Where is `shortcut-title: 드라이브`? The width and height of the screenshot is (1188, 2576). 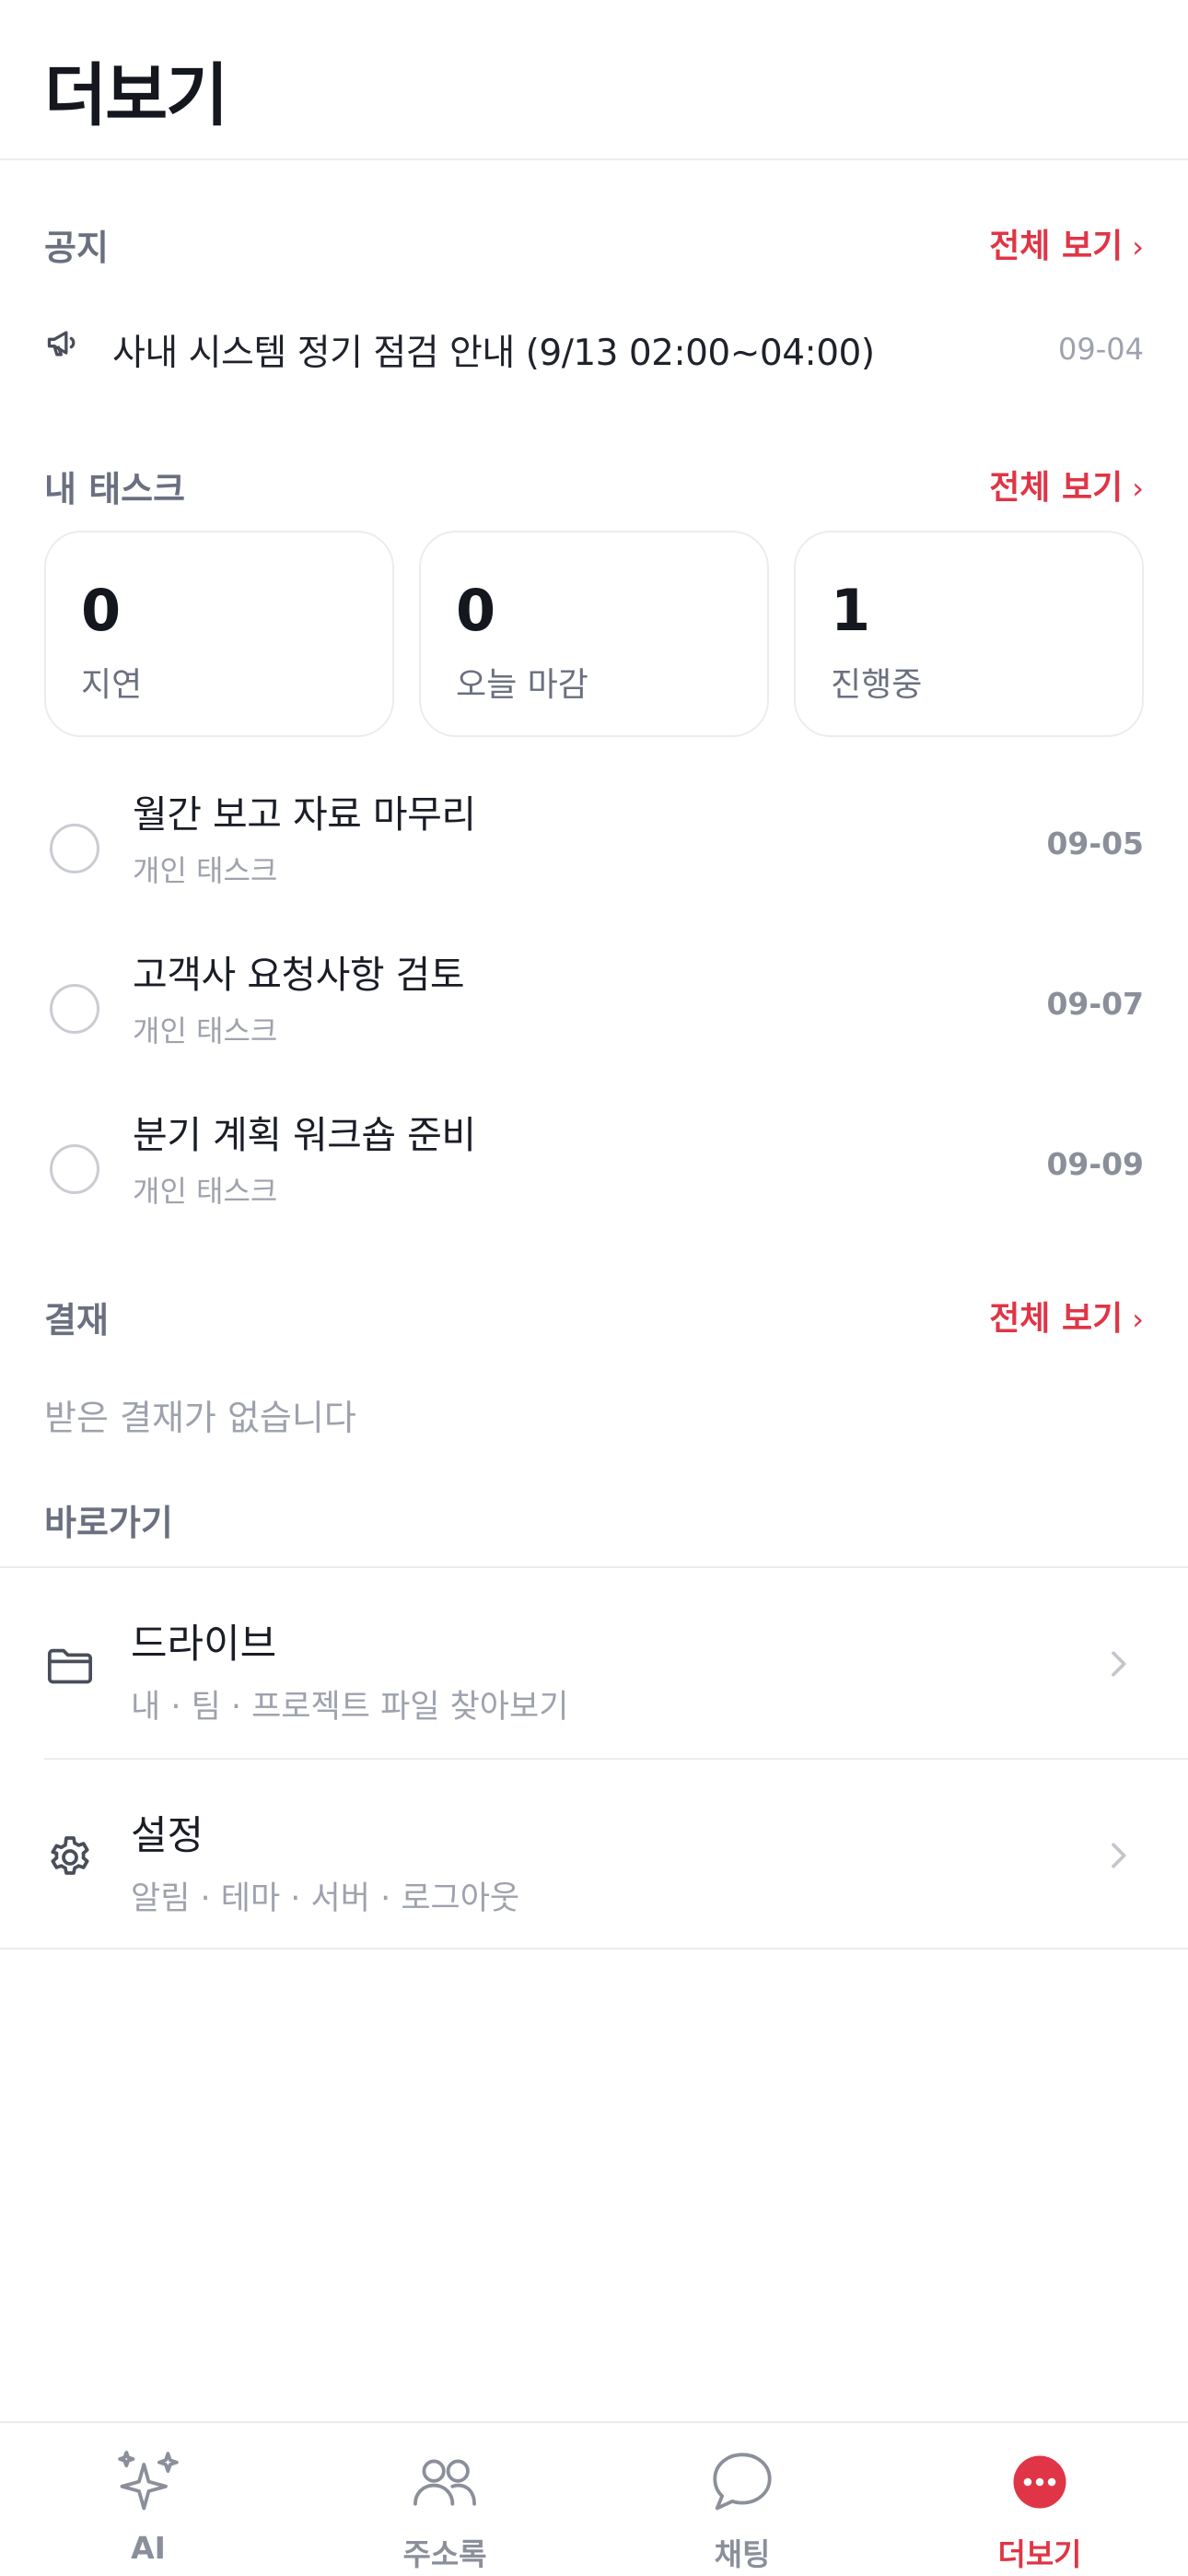 shortcut-title: 드라이브 is located at coordinates (204, 1645).